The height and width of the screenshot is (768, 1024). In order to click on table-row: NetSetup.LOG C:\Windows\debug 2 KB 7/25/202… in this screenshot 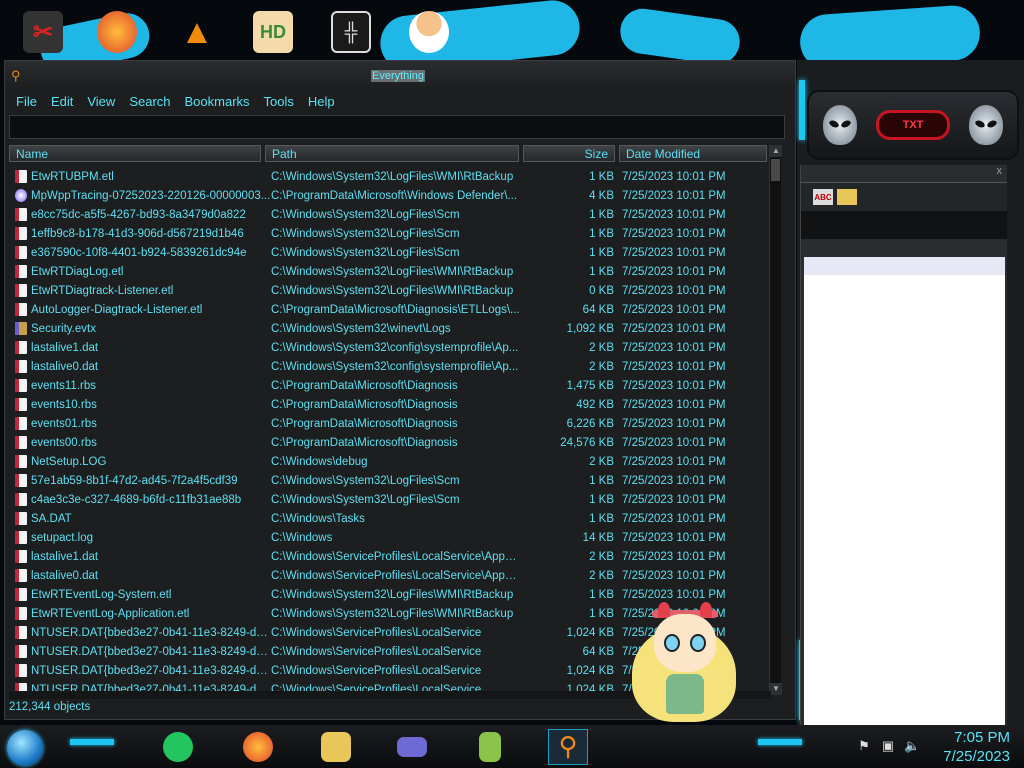, I will do `click(390, 461)`.